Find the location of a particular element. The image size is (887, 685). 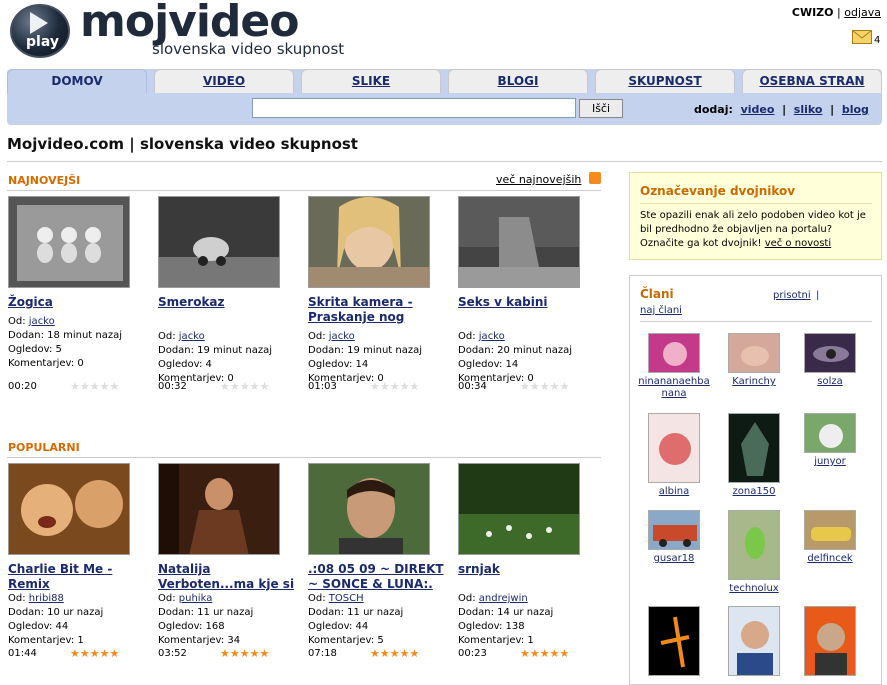

page-title: Mojvideo.com | slovenska video skupnost is located at coordinates (182, 144).